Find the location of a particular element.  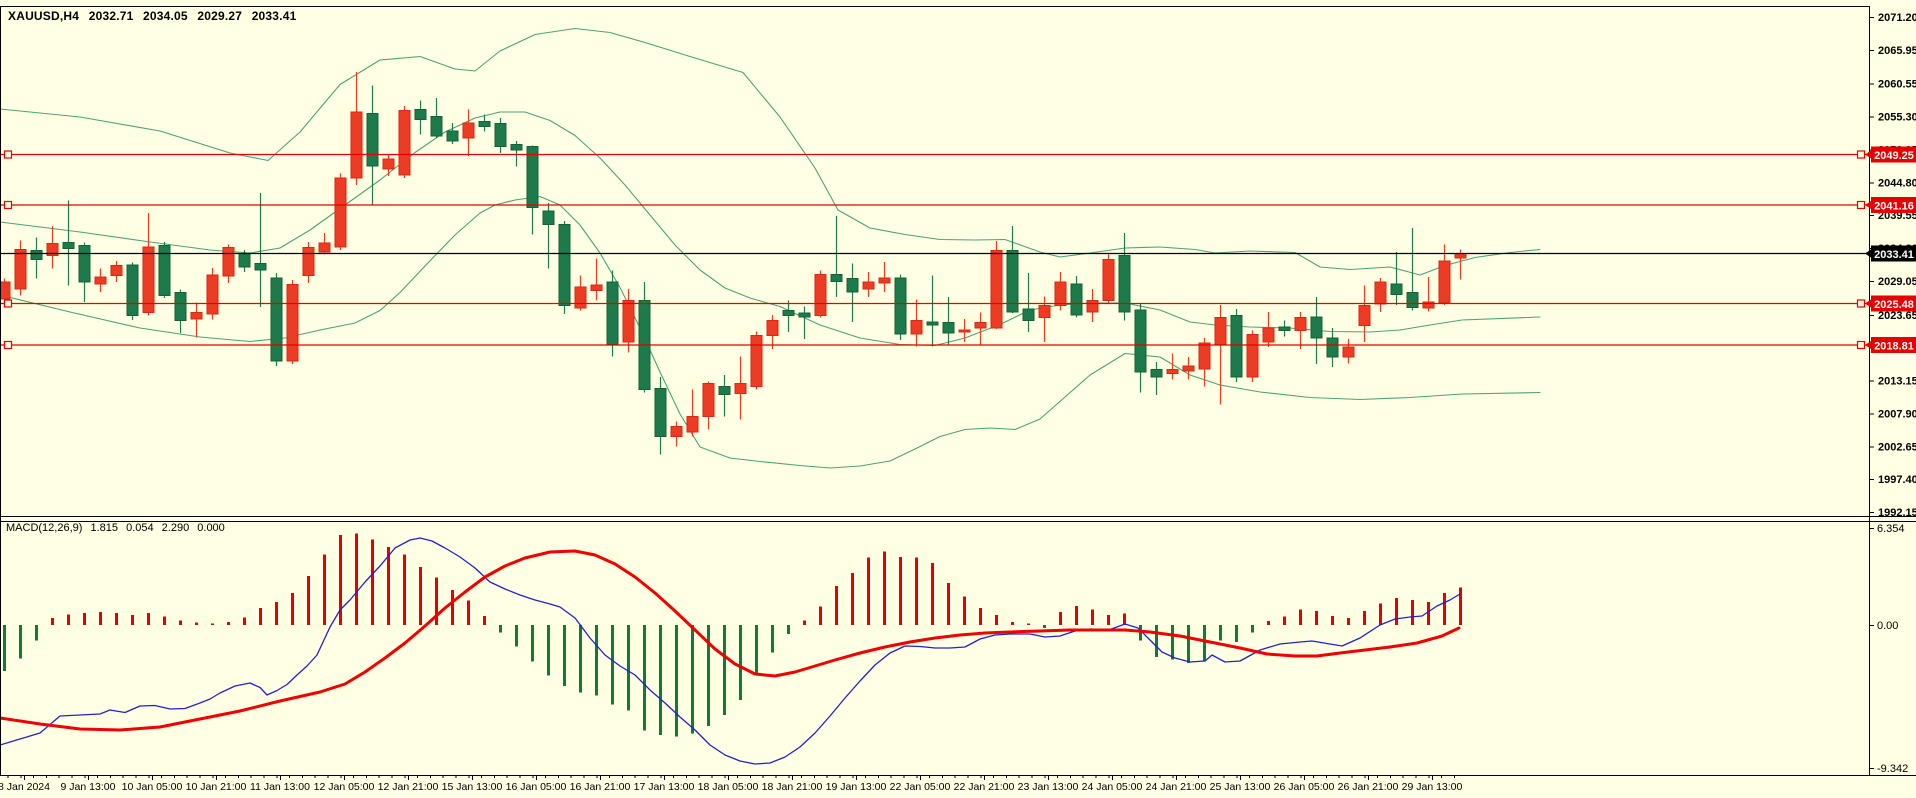

price-line-label: 2049.25 is located at coordinates (1890, 154).